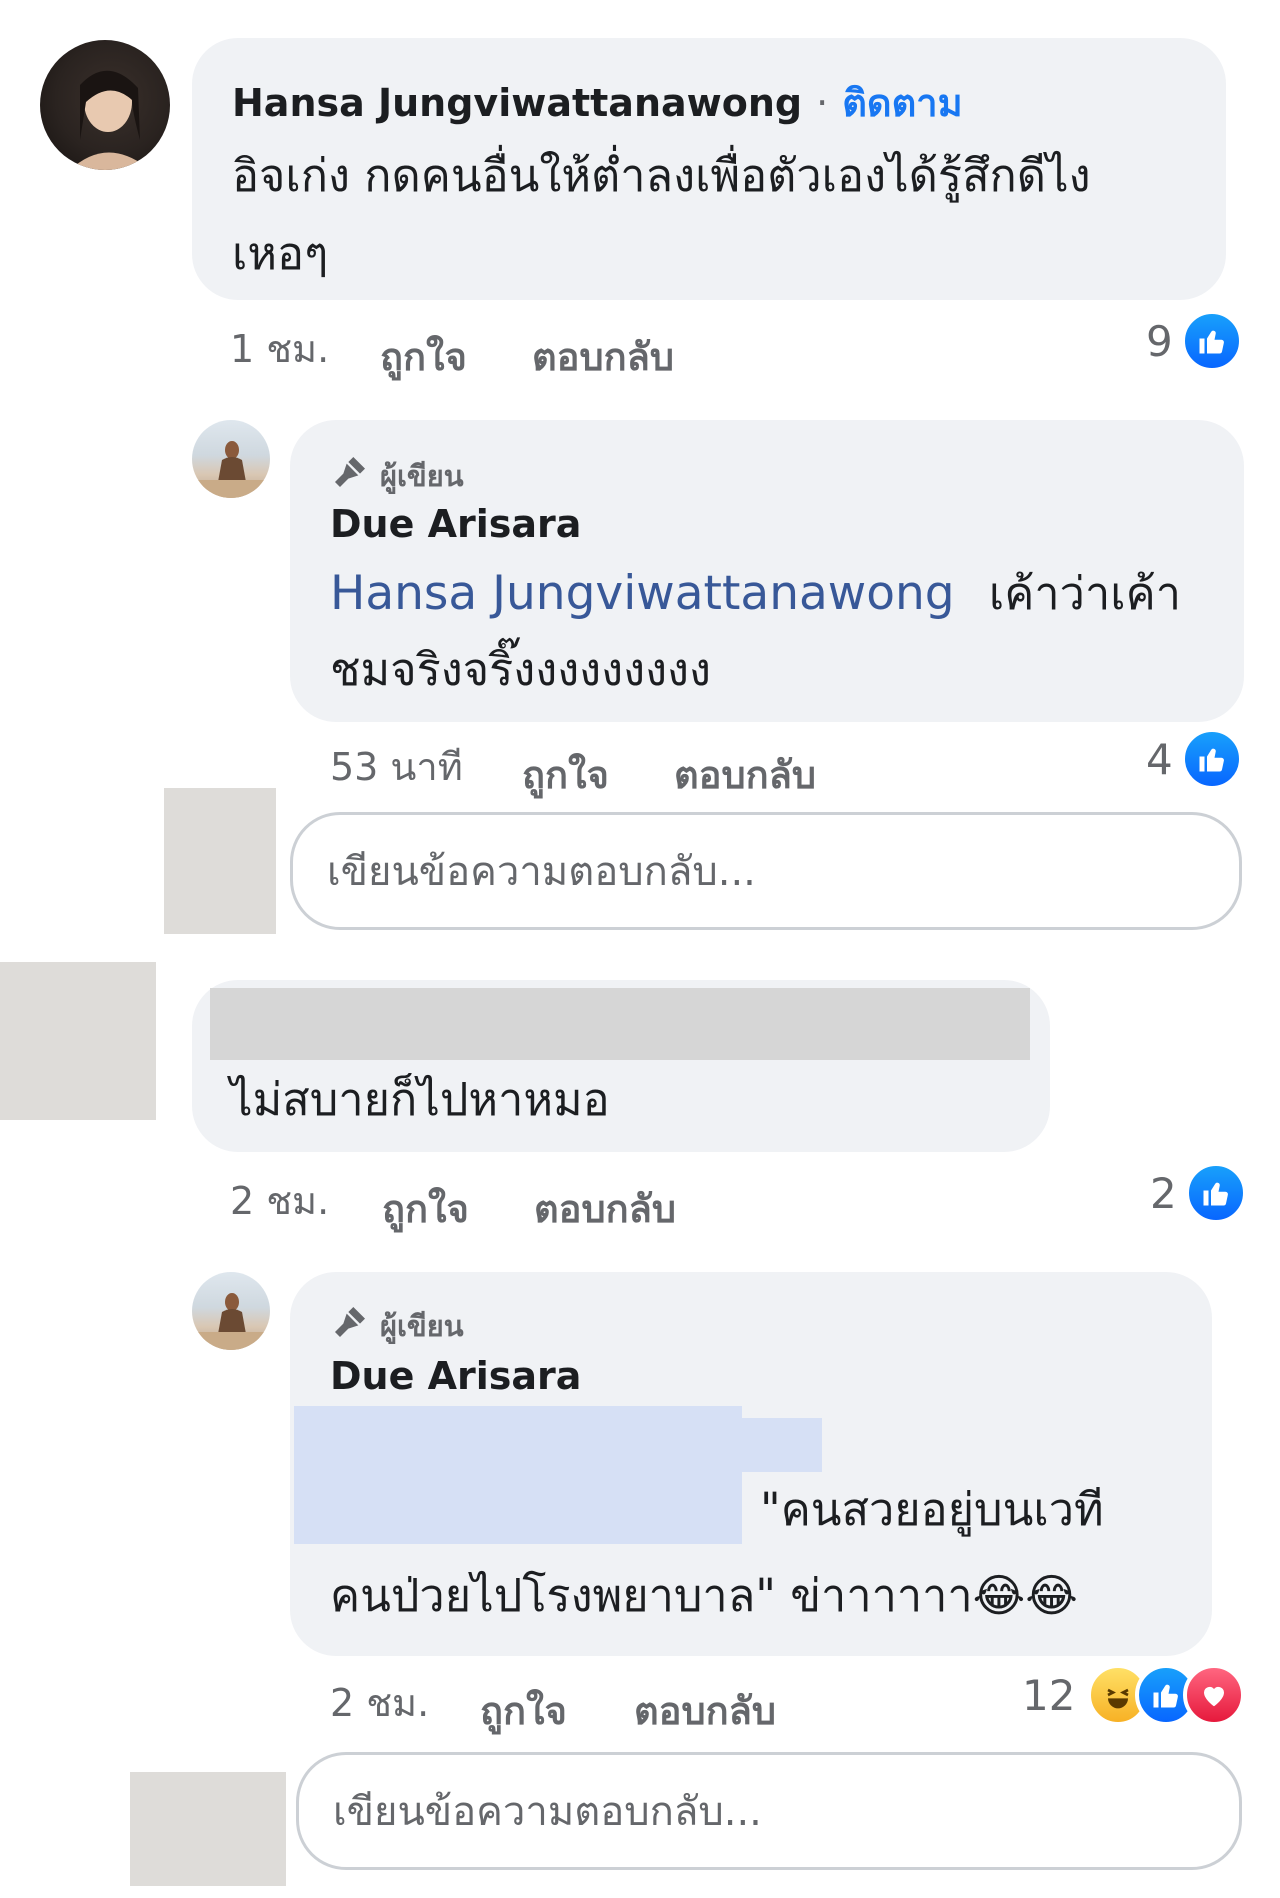 The image size is (1280, 1898). I want to click on reply-text-line2: ชมจริงจริ๊งงงงงงงงง, so click(521, 669).